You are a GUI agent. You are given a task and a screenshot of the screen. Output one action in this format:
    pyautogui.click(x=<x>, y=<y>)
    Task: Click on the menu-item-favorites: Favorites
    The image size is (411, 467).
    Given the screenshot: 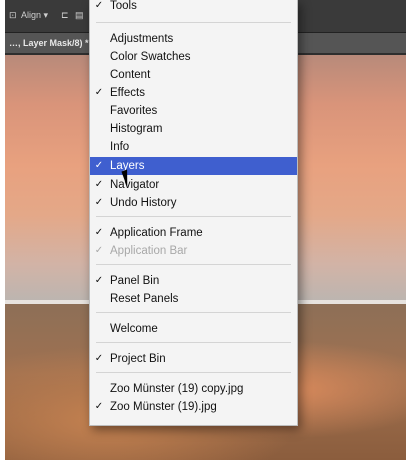 What is the action you would take?
    pyautogui.click(x=193, y=111)
    